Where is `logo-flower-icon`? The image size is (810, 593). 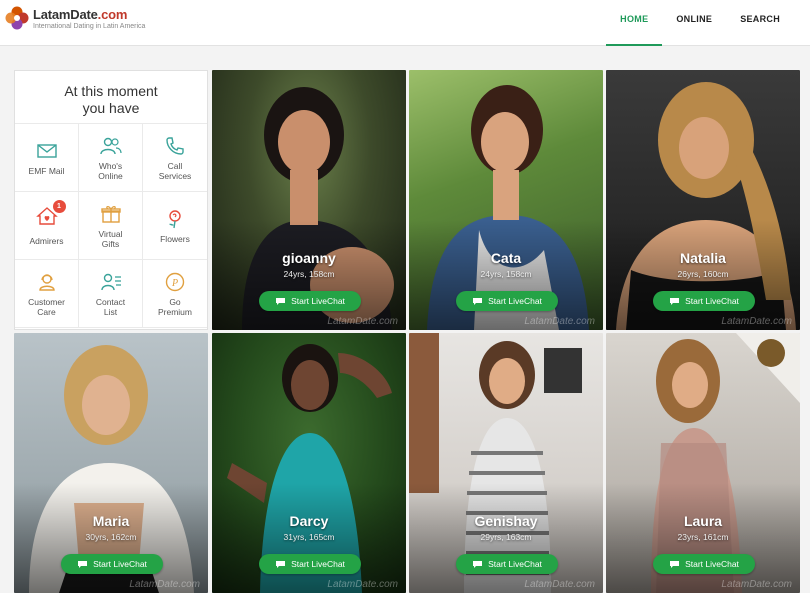 logo-flower-icon is located at coordinates (17, 18).